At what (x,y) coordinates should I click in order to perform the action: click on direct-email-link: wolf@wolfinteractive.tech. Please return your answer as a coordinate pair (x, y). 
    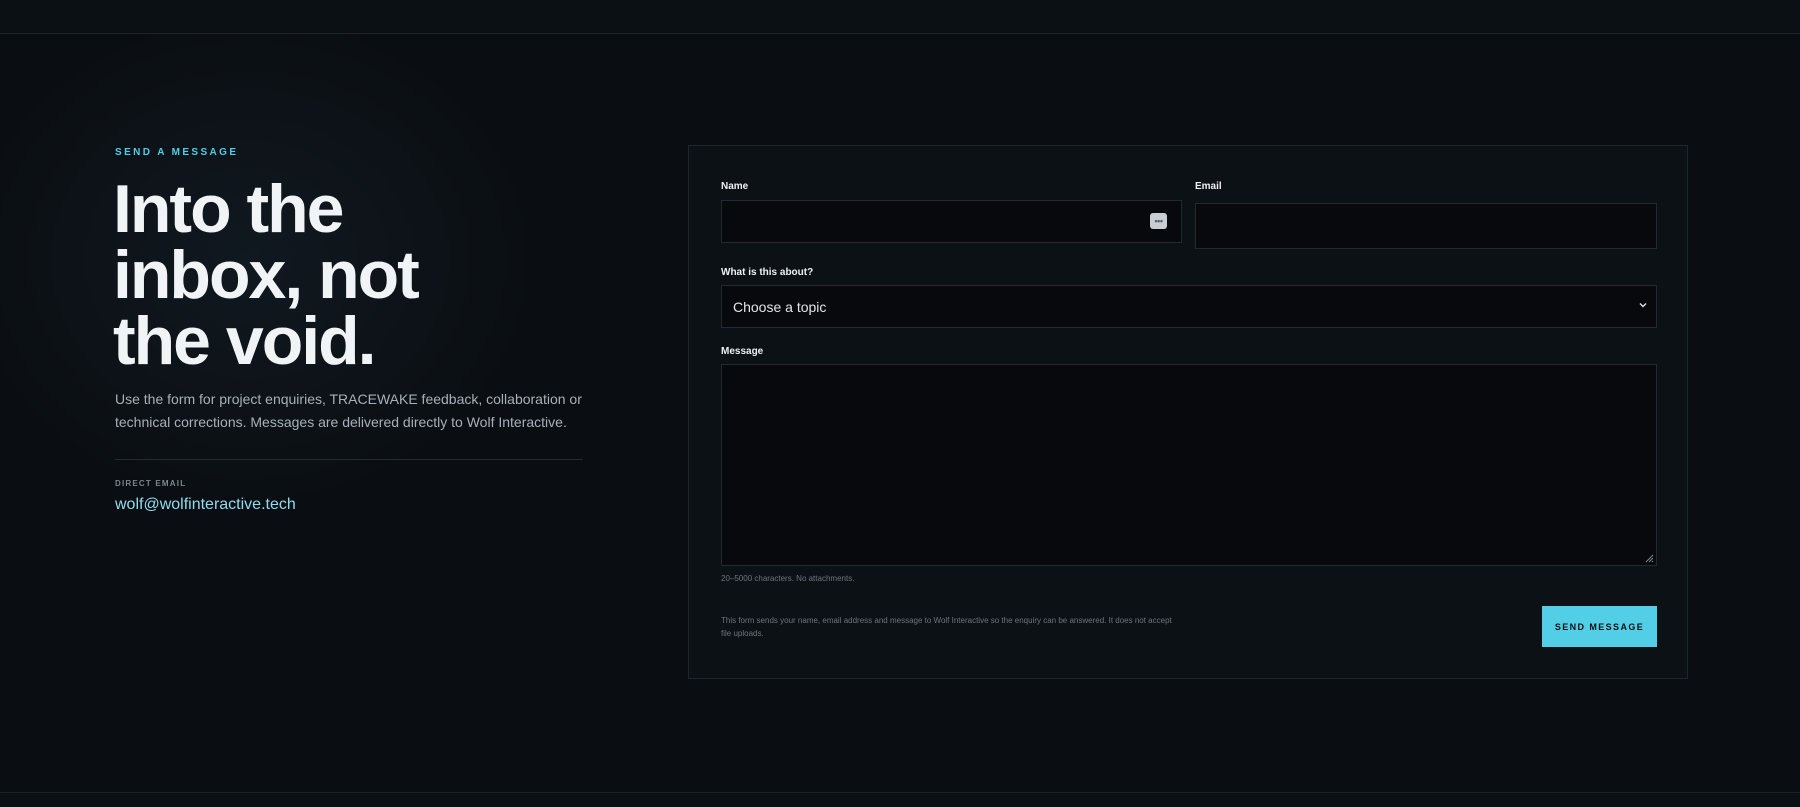
    Looking at the image, I should click on (205, 505).